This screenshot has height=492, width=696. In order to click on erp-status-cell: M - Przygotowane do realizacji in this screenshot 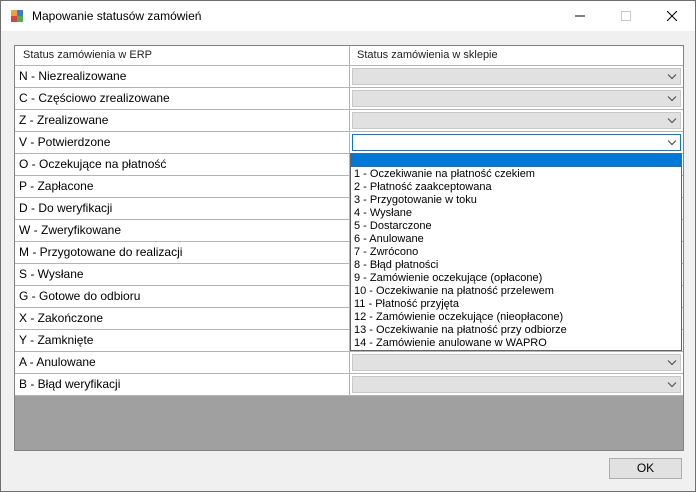, I will do `click(182, 253)`.